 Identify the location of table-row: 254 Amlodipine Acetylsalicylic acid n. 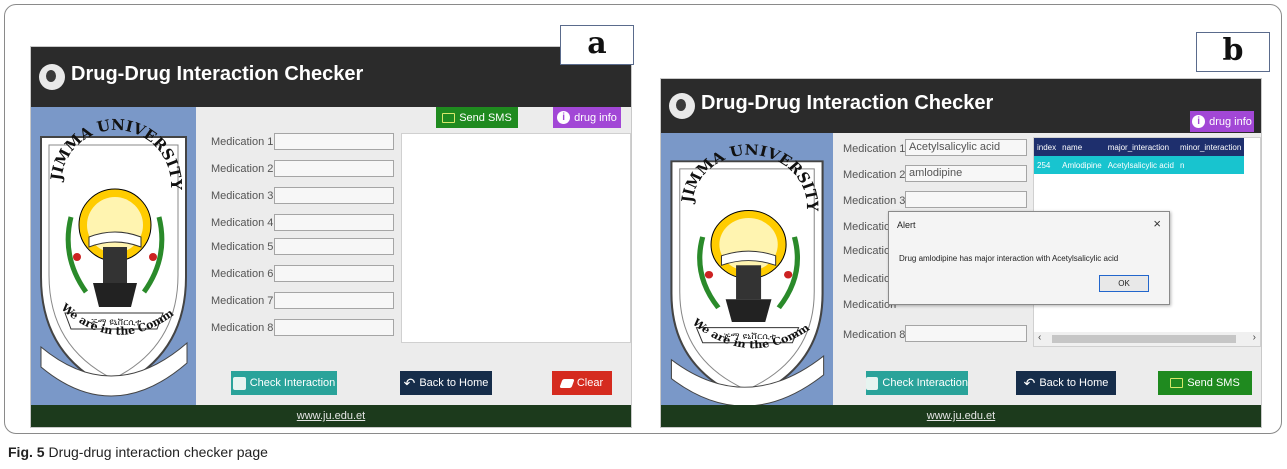
(1139, 165).